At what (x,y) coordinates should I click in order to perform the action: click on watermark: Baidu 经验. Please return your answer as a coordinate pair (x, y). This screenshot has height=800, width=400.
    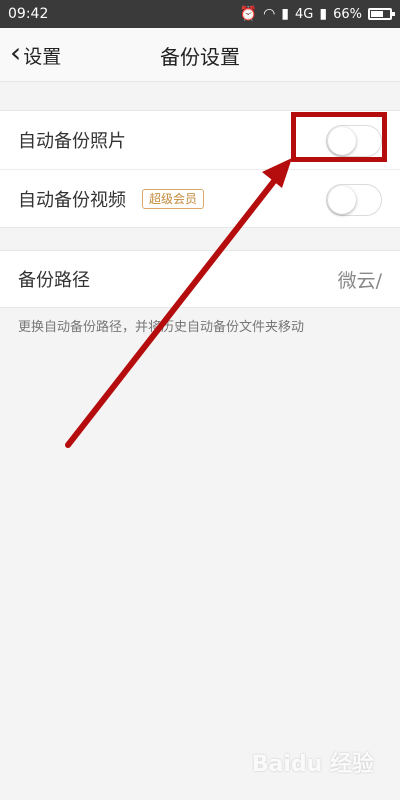
    Looking at the image, I should click on (312, 764).